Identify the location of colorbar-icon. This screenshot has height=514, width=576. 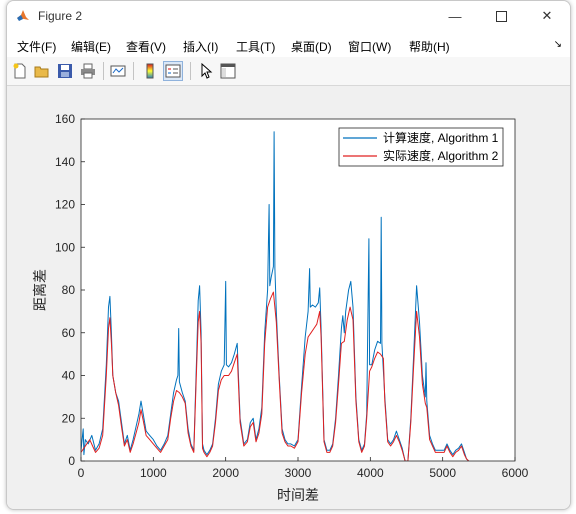
(150, 71).